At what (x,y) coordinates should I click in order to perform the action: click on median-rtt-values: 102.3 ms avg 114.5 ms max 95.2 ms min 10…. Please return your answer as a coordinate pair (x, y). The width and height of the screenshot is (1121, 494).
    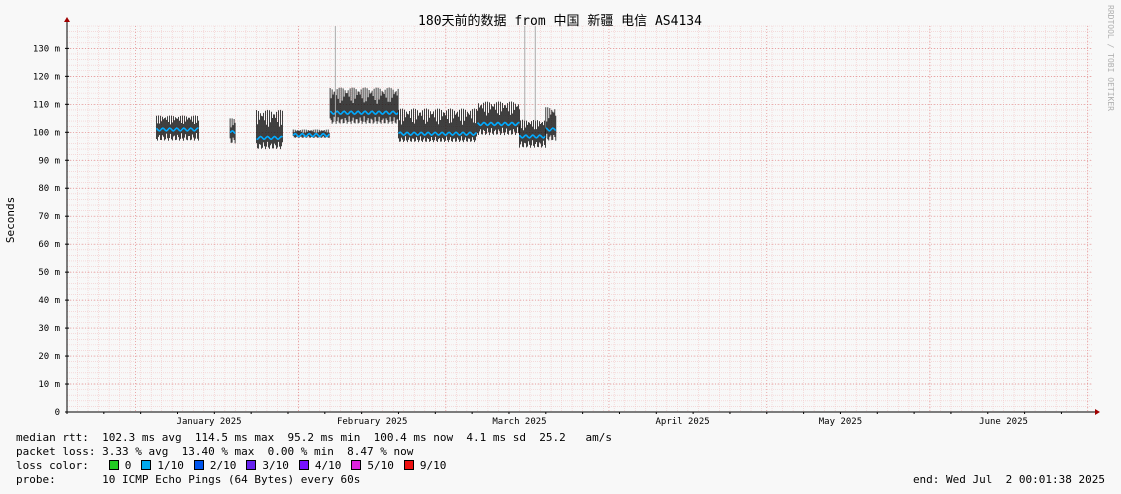
    Looking at the image, I should click on (357, 437).